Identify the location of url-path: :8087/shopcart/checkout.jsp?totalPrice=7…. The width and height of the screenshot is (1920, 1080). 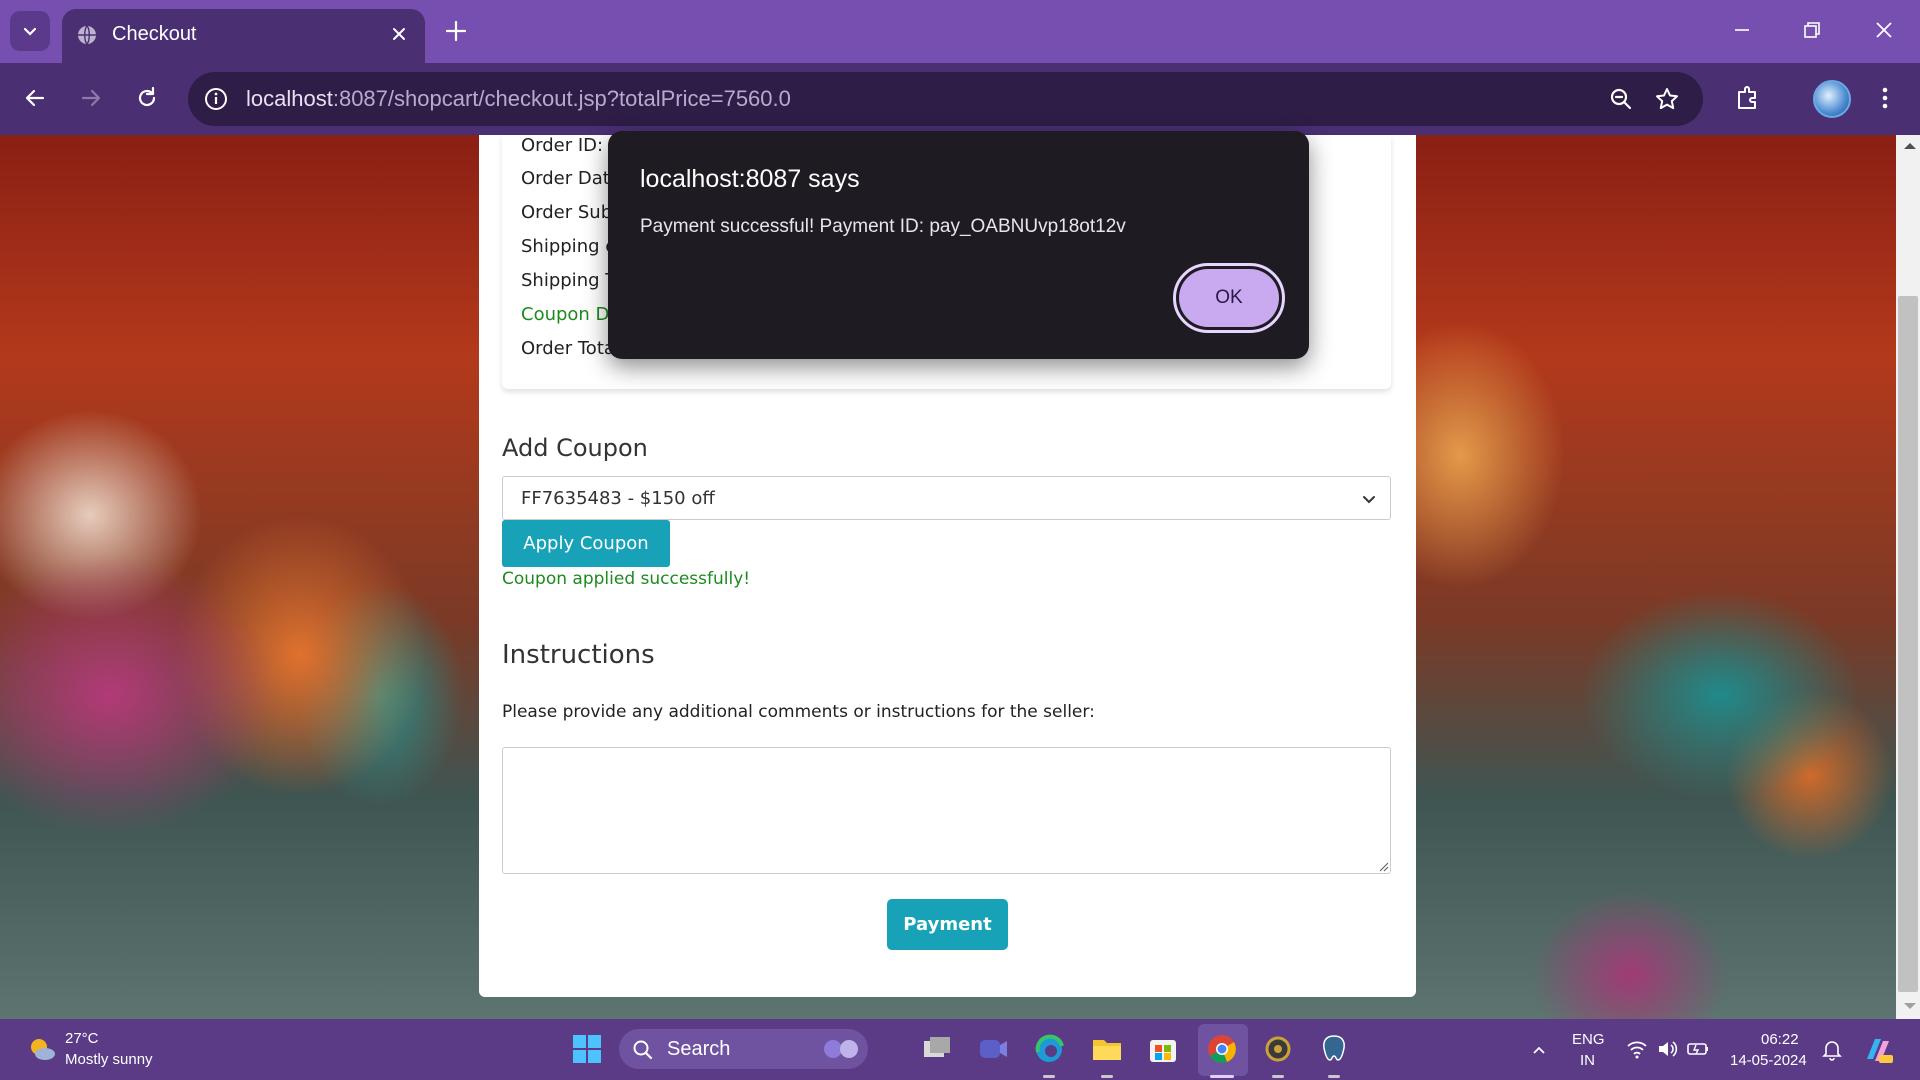
(561, 98).